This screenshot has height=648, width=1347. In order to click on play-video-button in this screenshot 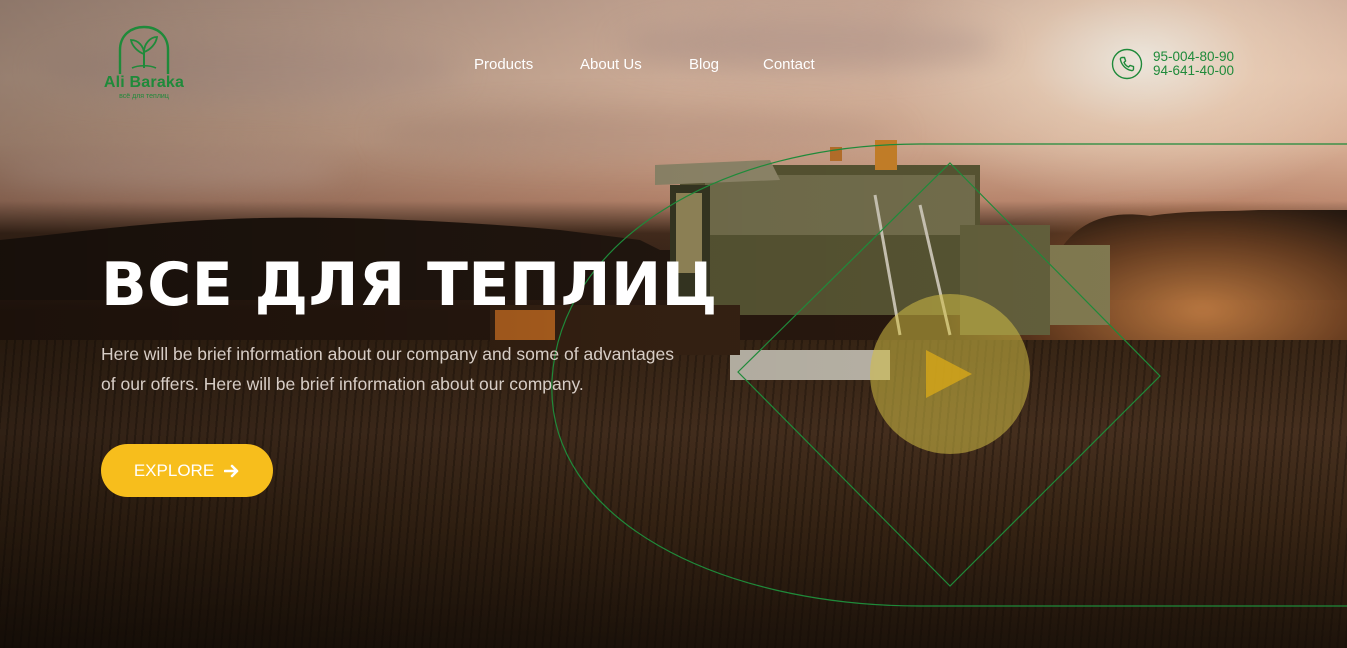, I will do `click(950, 374)`.